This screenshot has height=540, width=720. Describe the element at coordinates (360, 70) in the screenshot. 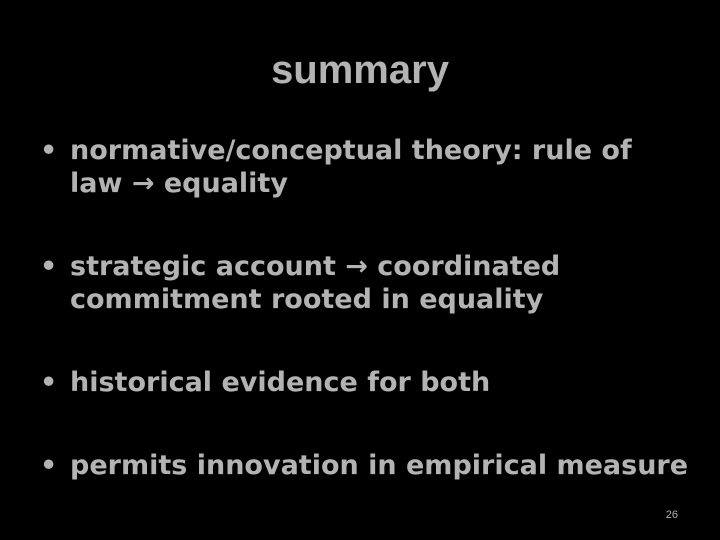

I see `slide-title: summary` at that location.